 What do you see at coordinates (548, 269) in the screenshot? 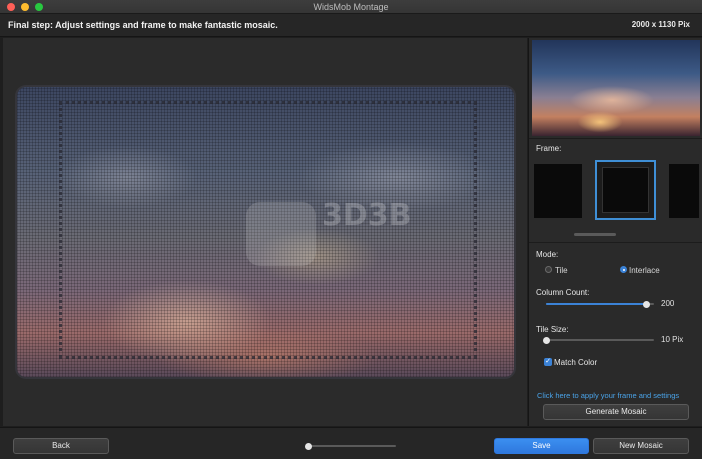
I see `mode-tile-radio` at bounding box center [548, 269].